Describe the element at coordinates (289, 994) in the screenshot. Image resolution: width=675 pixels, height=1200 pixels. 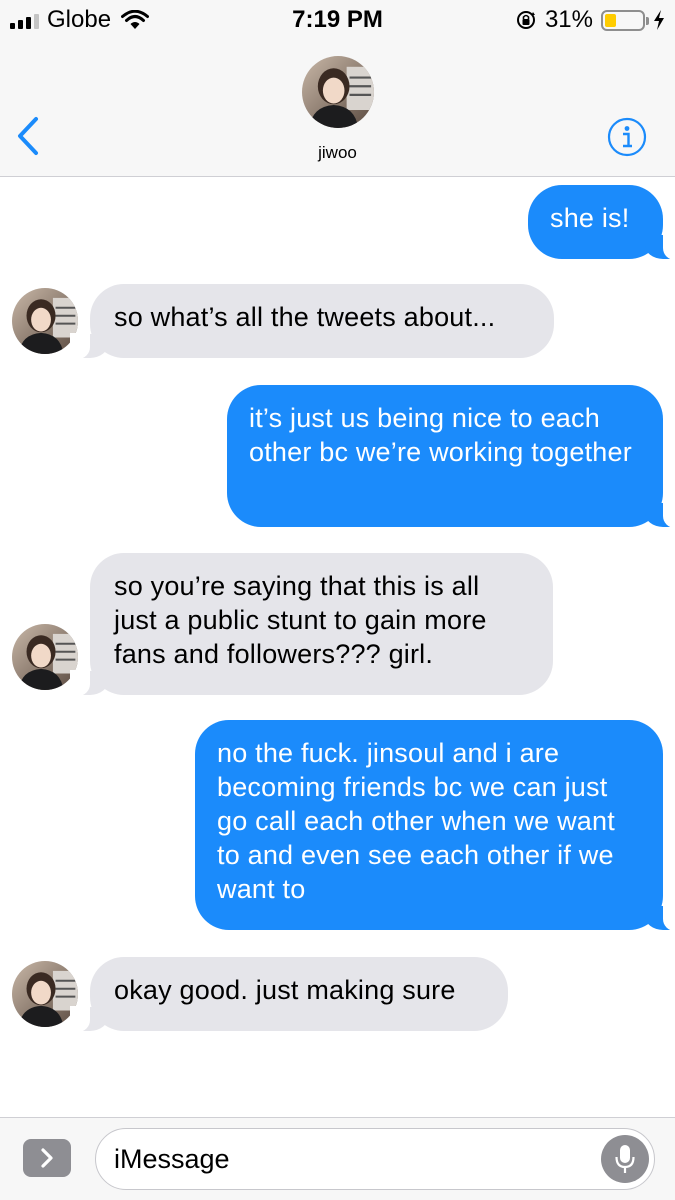
I see `message-bubble-incoming: okay good. just making sure` at that location.